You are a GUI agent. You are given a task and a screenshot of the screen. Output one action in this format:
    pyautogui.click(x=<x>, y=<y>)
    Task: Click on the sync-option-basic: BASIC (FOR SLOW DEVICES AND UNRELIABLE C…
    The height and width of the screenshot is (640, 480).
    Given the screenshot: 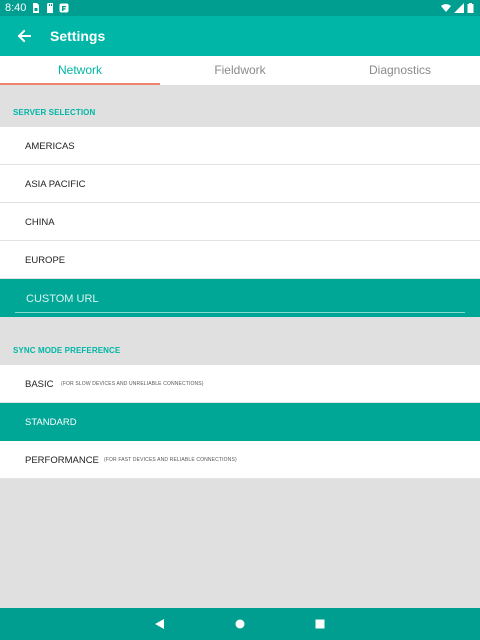 What is the action you would take?
    pyautogui.click(x=240, y=384)
    